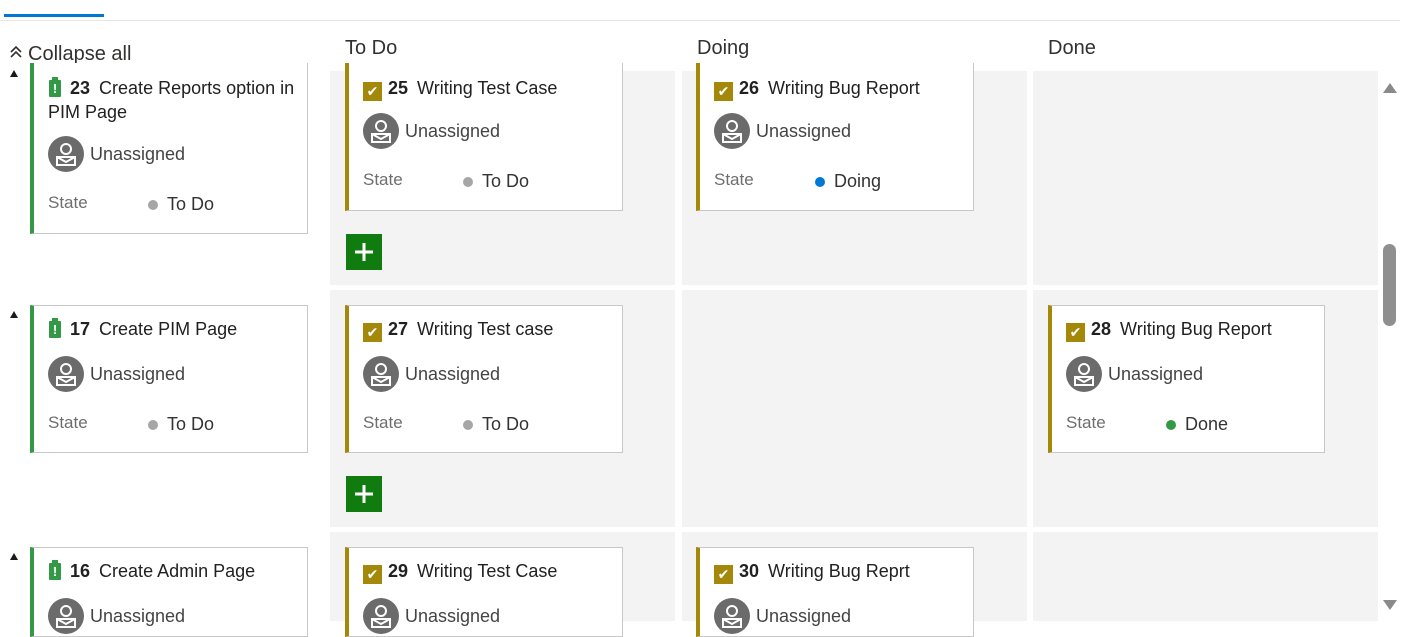 Image resolution: width=1423 pixels, height=637 pixels. What do you see at coordinates (1101, 329) in the screenshot?
I see `card-id: 28` at bounding box center [1101, 329].